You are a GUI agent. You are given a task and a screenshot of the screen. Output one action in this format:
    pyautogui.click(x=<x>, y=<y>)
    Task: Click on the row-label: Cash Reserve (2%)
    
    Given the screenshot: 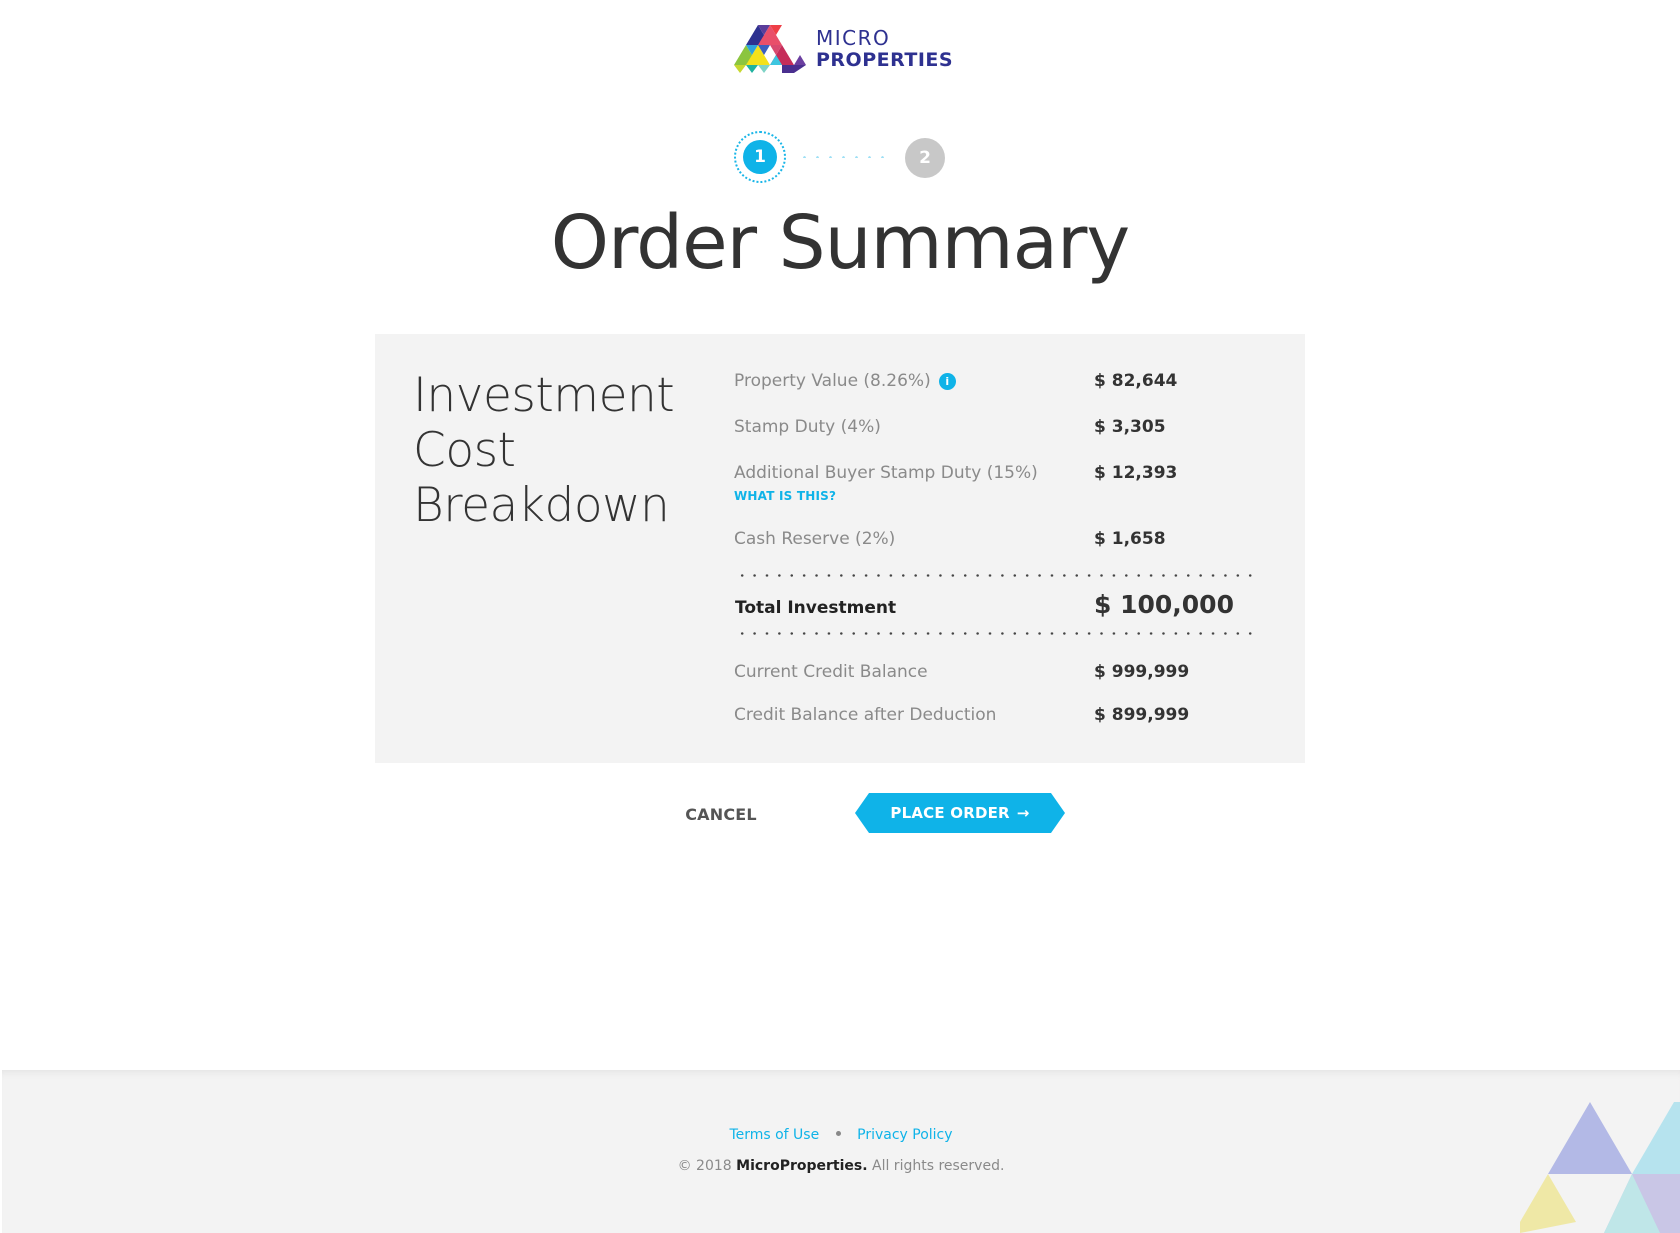 What is the action you would take?
    pyautogui.click(x=815, y=539)
    